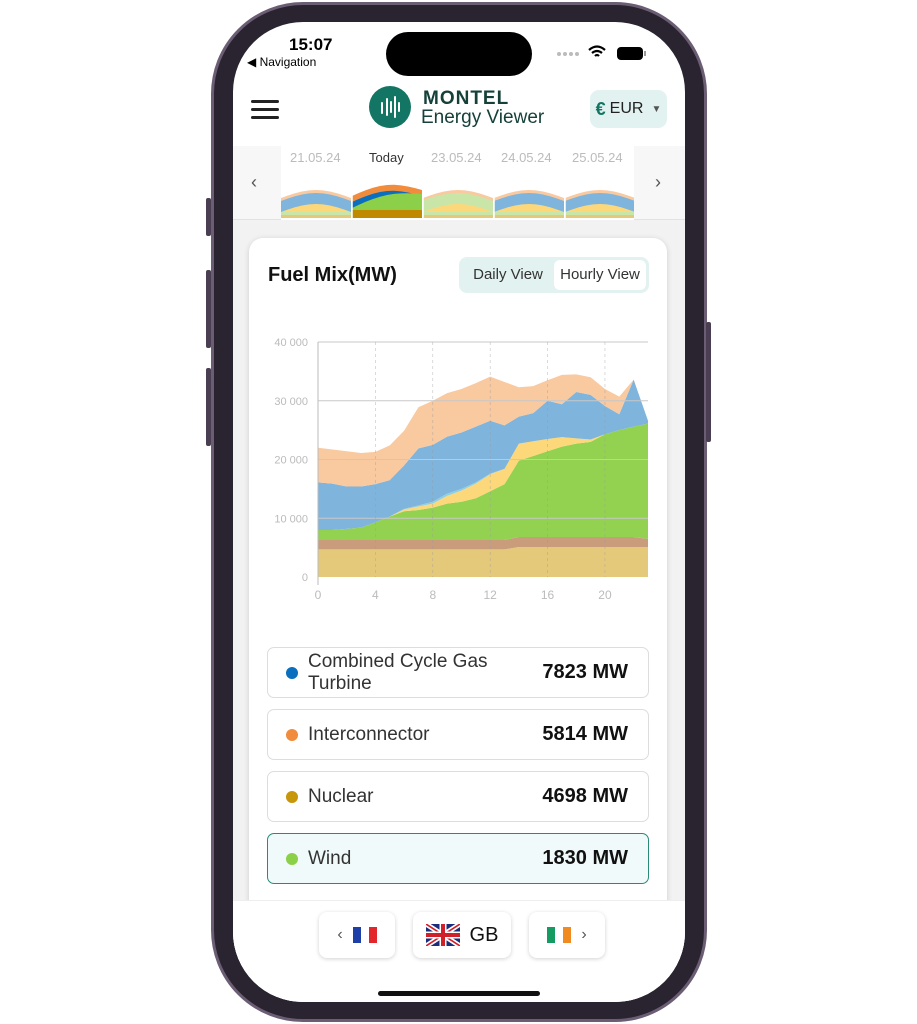  What do you see at coordinates (559, 935) in the screenshot?
I see `ireland-flag-icon` at bounding box center [559, 935].